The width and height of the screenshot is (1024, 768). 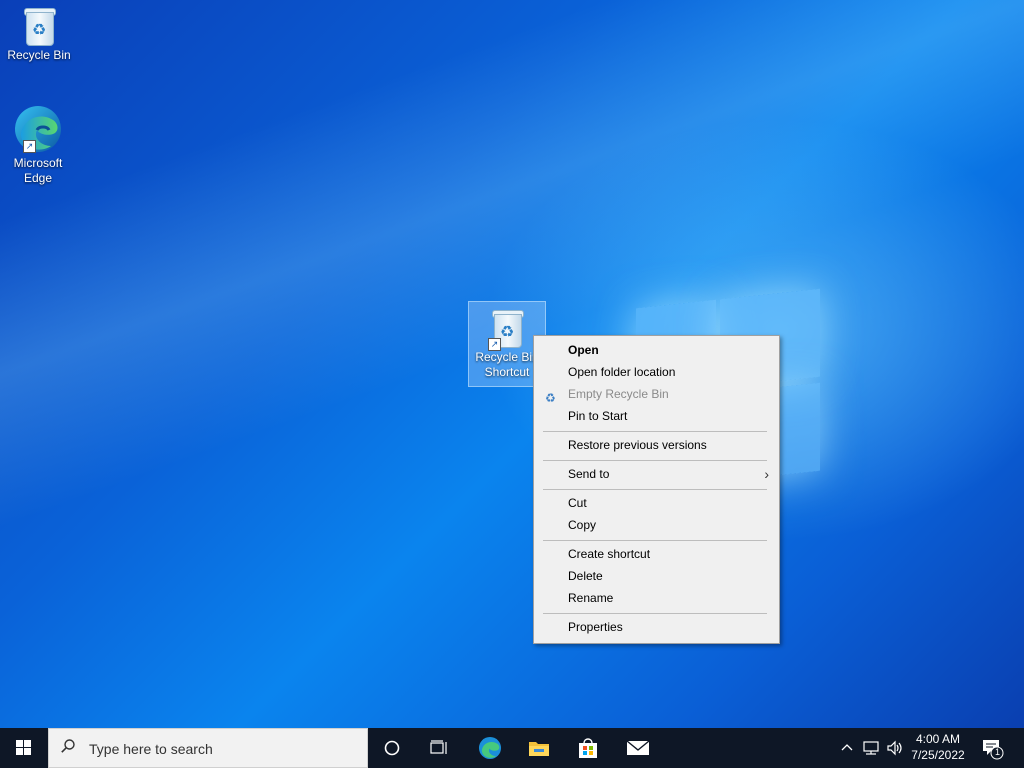 What do you see at coordinates (656, 350) in the screenshot?
I see `menu-item-open: Open` at bounding box center [656, 350].